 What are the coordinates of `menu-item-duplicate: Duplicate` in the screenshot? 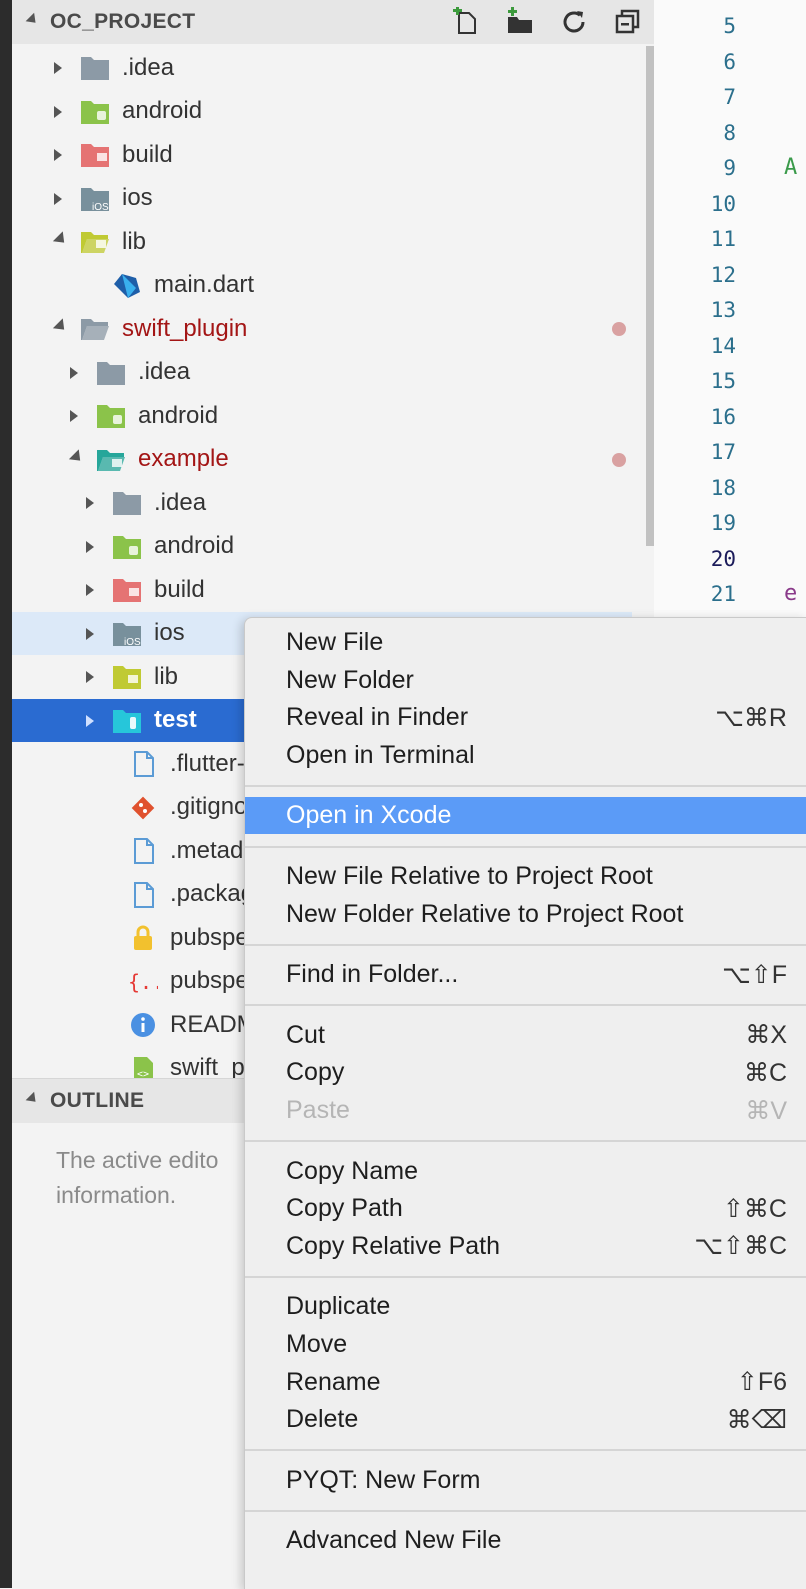 It's located at (525, 1306).